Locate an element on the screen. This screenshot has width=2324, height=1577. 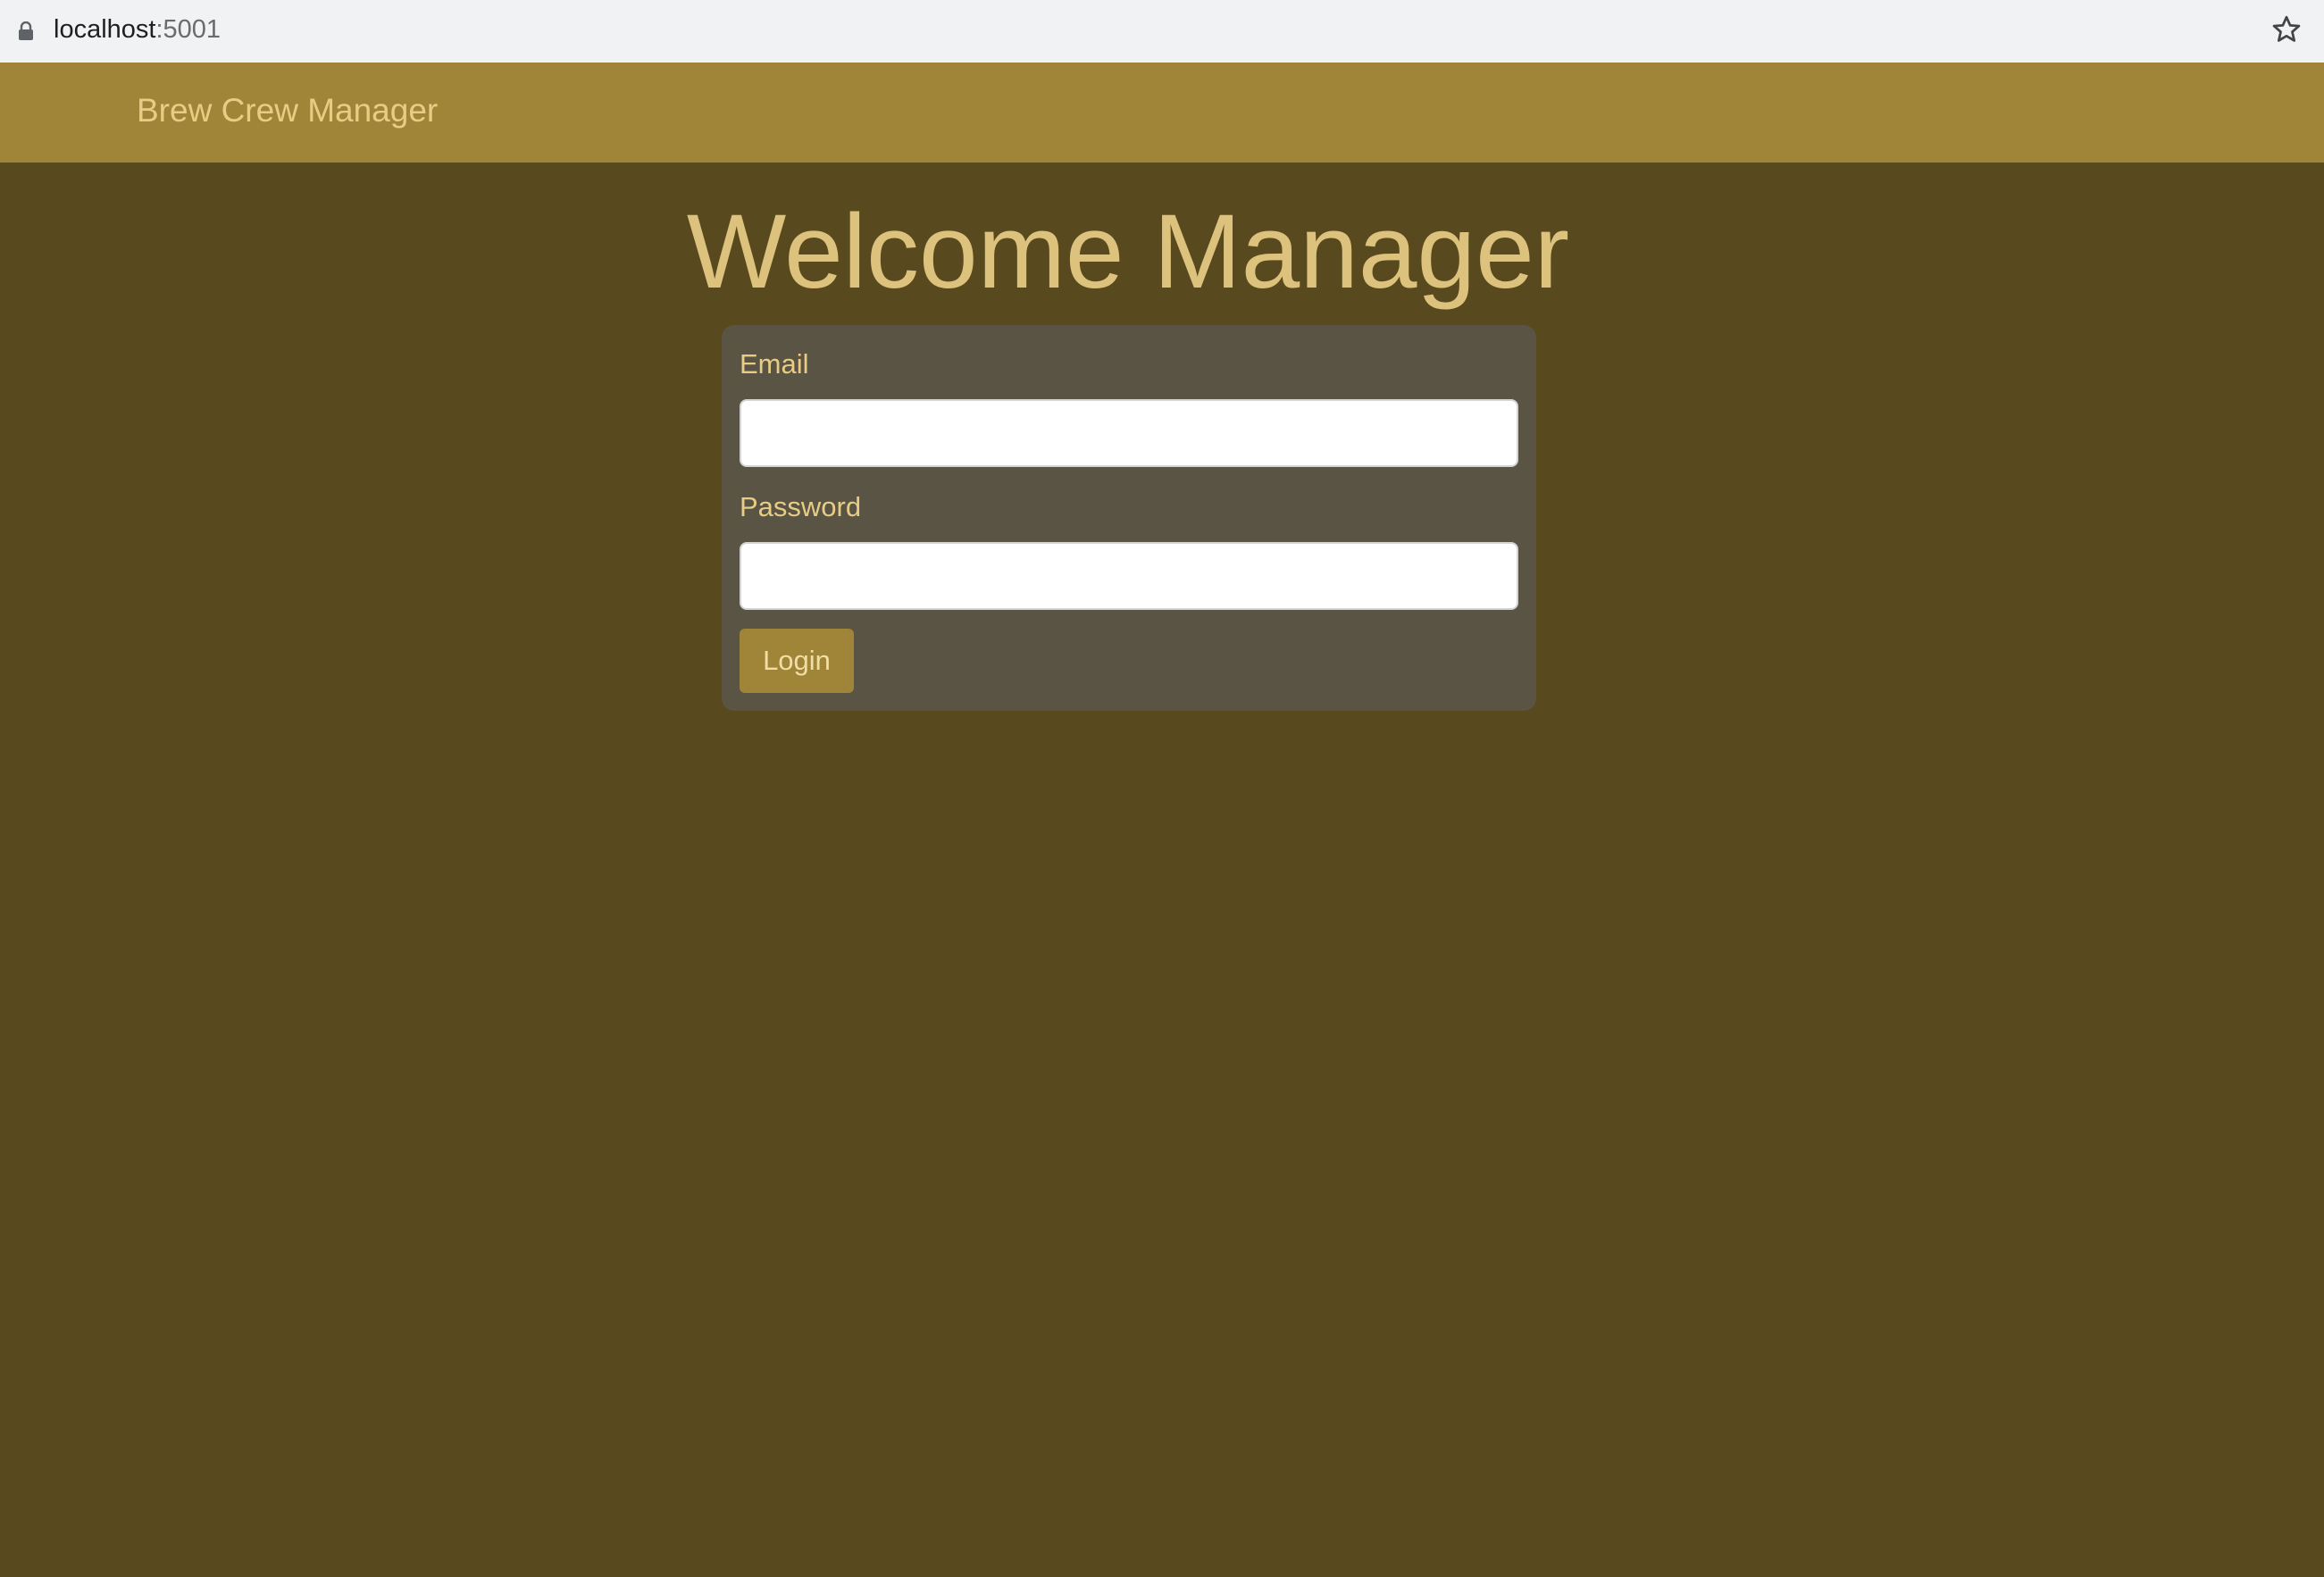
email-field is located at coordinates (1129, 433).